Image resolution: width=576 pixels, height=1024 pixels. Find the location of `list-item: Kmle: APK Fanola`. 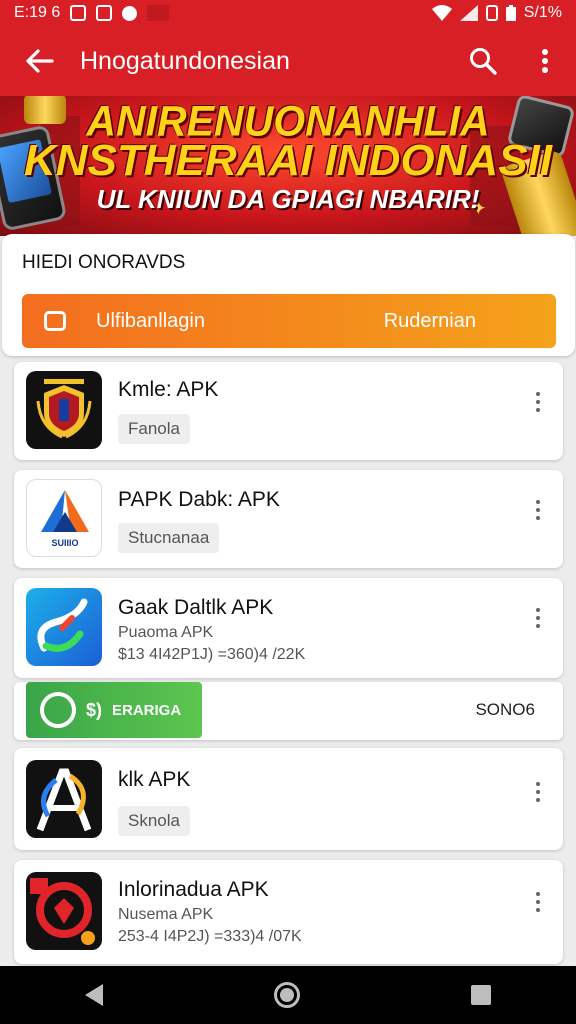

list-item: Kmle: APK Fanola is located at coordinates (288, 411).